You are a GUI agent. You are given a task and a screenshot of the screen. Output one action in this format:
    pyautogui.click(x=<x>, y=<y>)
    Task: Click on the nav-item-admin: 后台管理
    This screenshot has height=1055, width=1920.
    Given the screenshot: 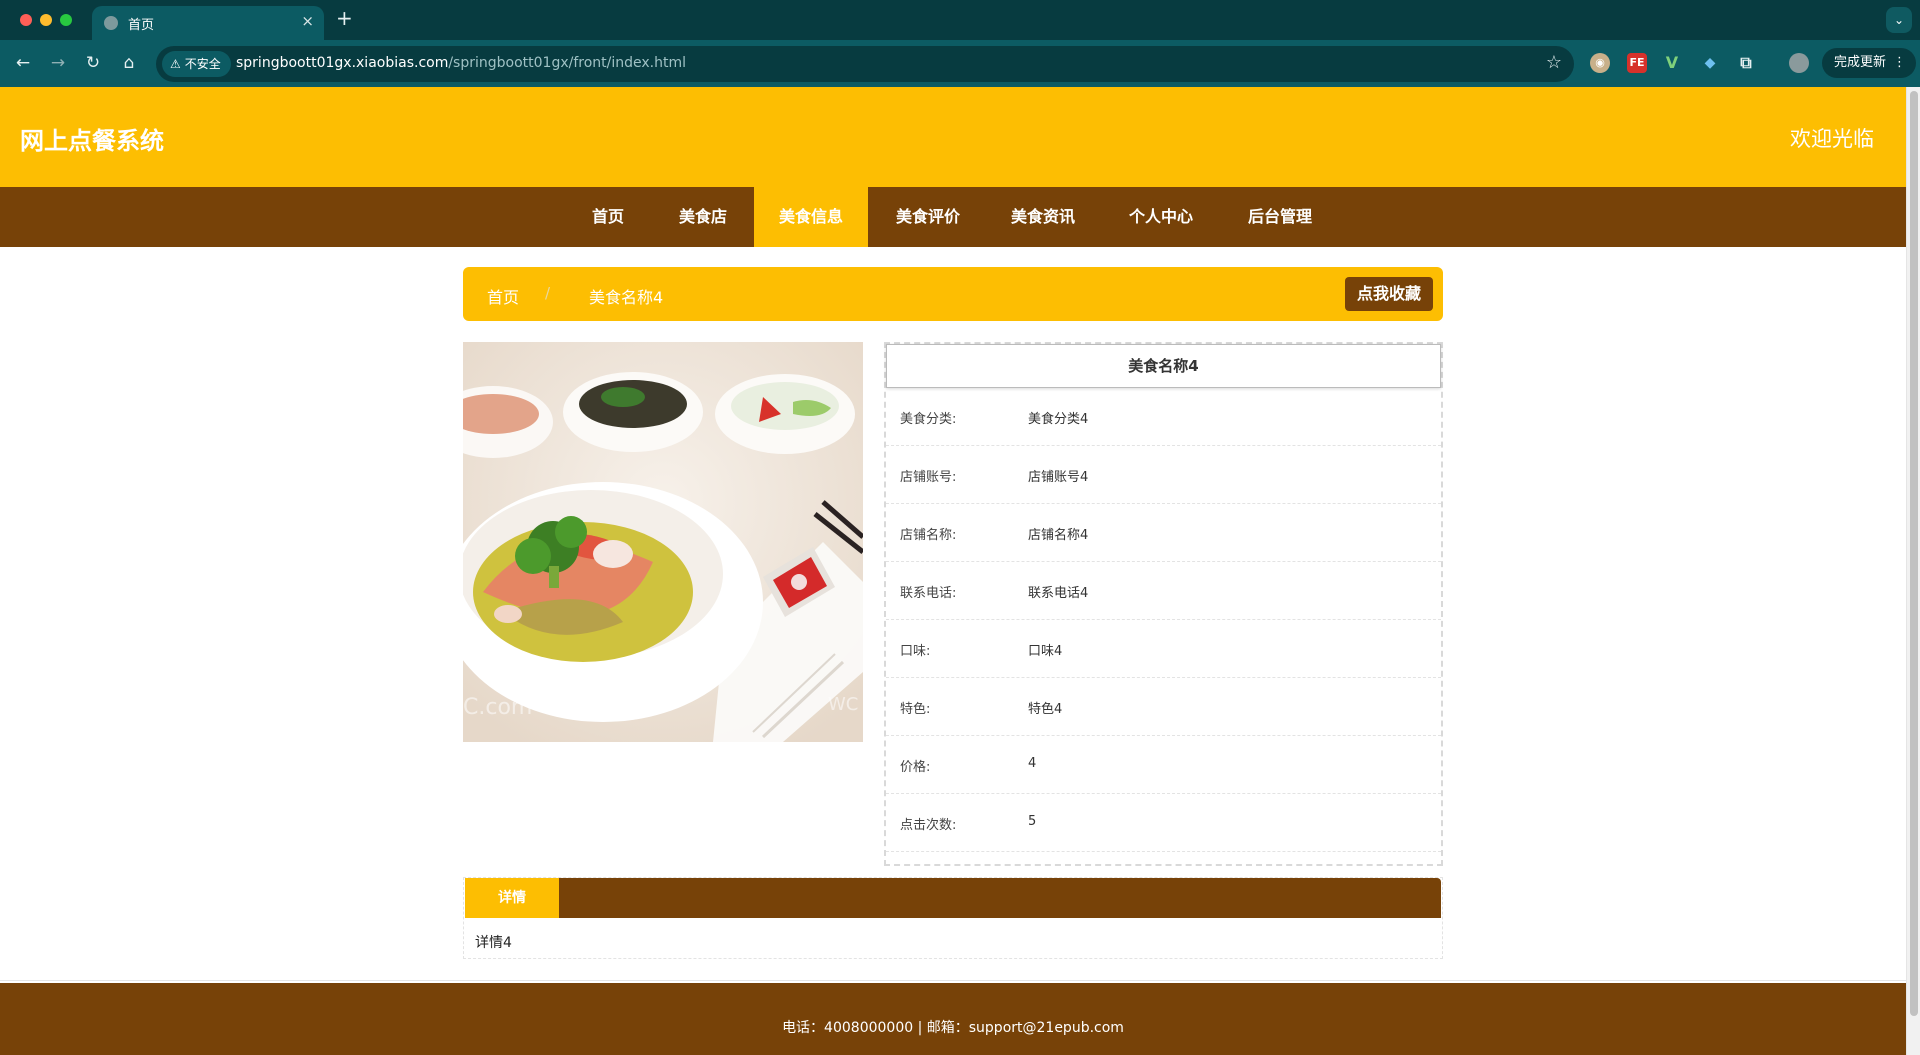 What is the action you would take?
    pyautogui.click(x=1280, y=217)
    